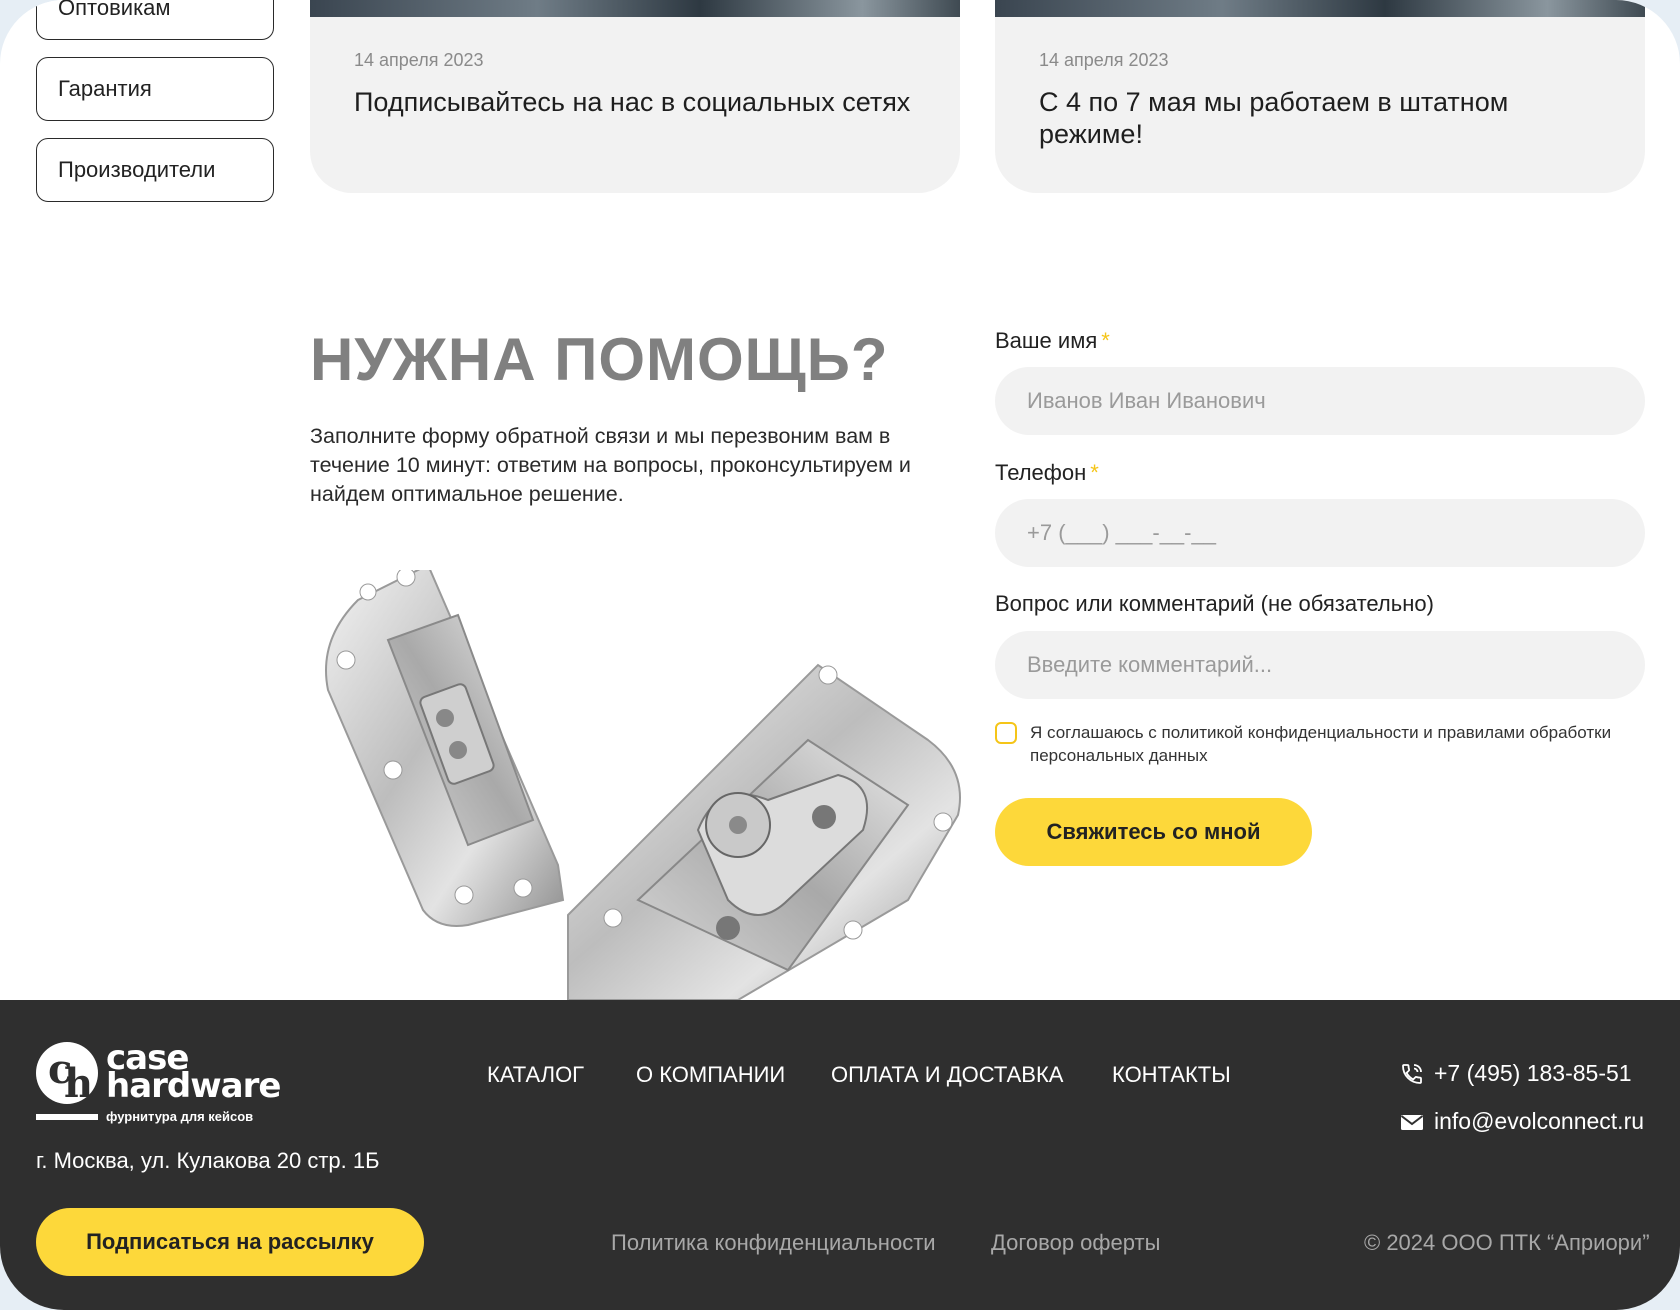 The height and width of the screenshot is (1310, 1680). I want to click on comment-input, so click(1320, 665).